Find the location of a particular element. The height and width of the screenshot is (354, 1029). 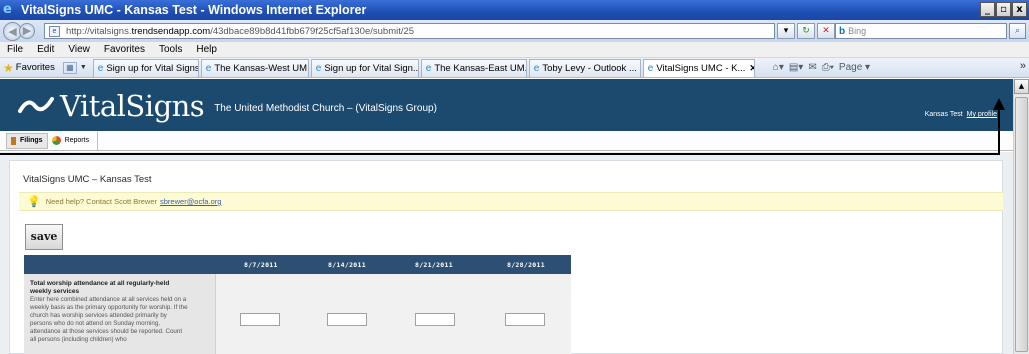

user-area: Kansas Test My profile is located at coordinates (961, 114).